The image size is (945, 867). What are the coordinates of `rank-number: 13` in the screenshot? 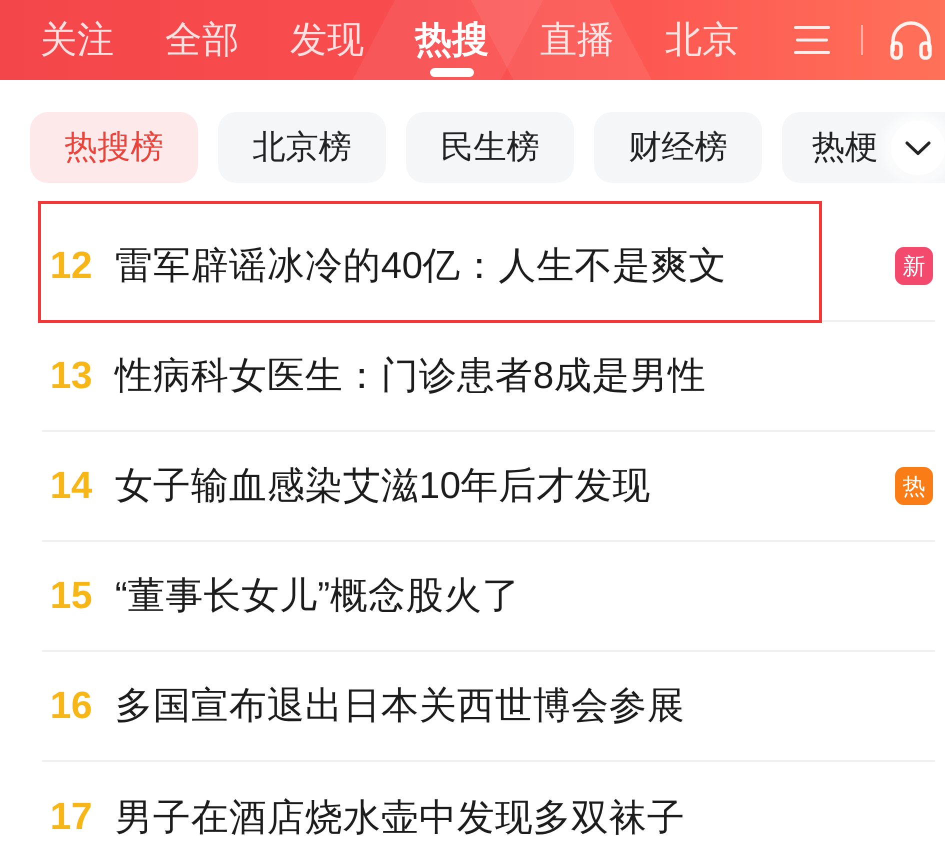 It's located at (72, 376).